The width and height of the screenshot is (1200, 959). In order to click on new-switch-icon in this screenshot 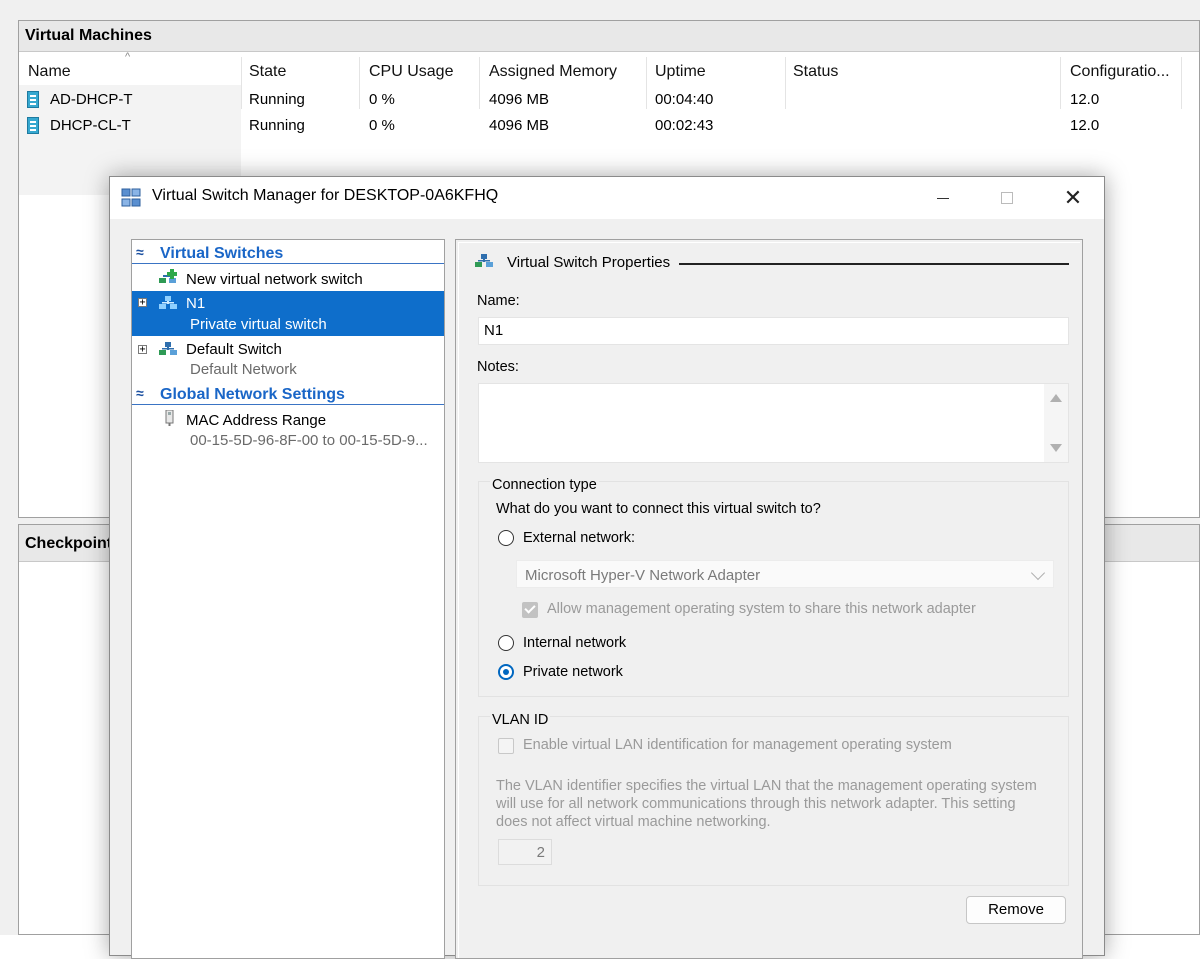, I will do `click(168, 276)`.